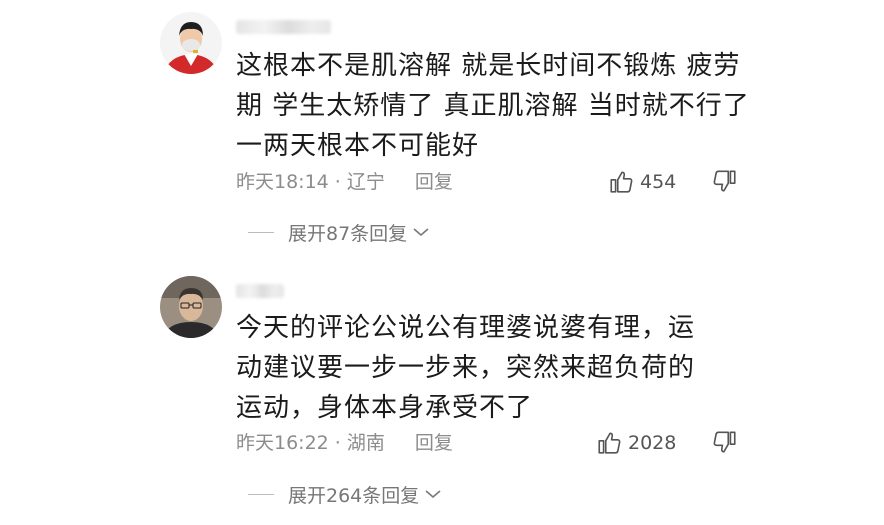 This screenshot has height=525, width=884. I want to click on like-button: 2028, so click(636, 443).